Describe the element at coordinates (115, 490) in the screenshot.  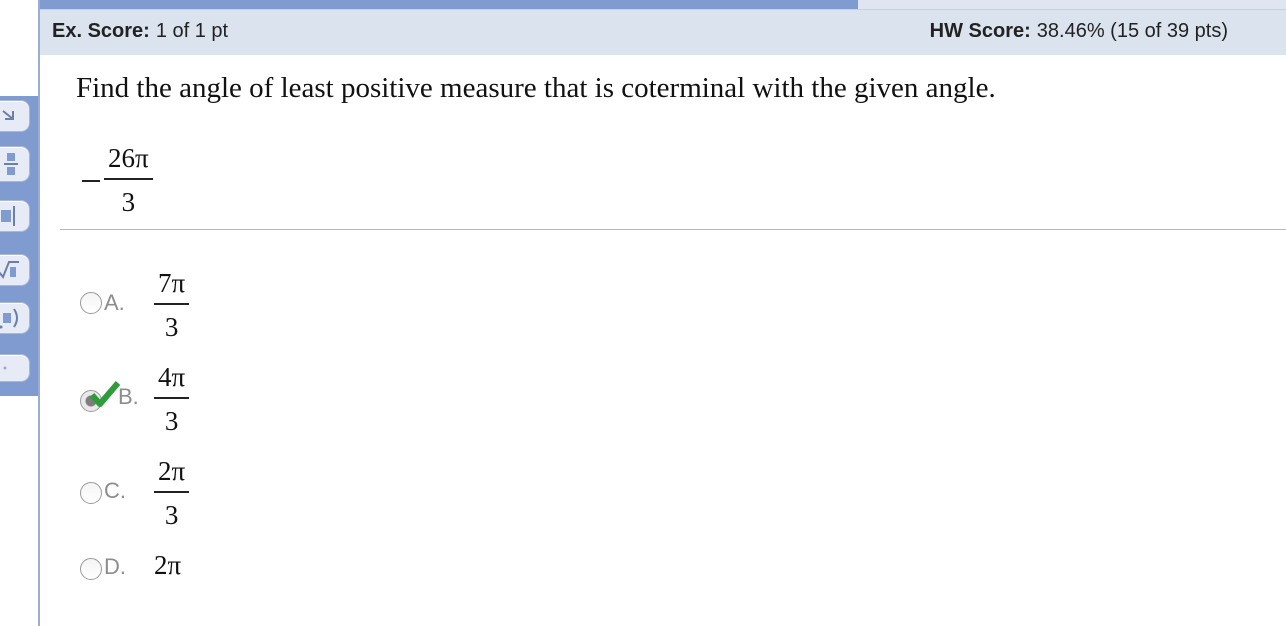
I see `option-c-letter: C.` at that location.